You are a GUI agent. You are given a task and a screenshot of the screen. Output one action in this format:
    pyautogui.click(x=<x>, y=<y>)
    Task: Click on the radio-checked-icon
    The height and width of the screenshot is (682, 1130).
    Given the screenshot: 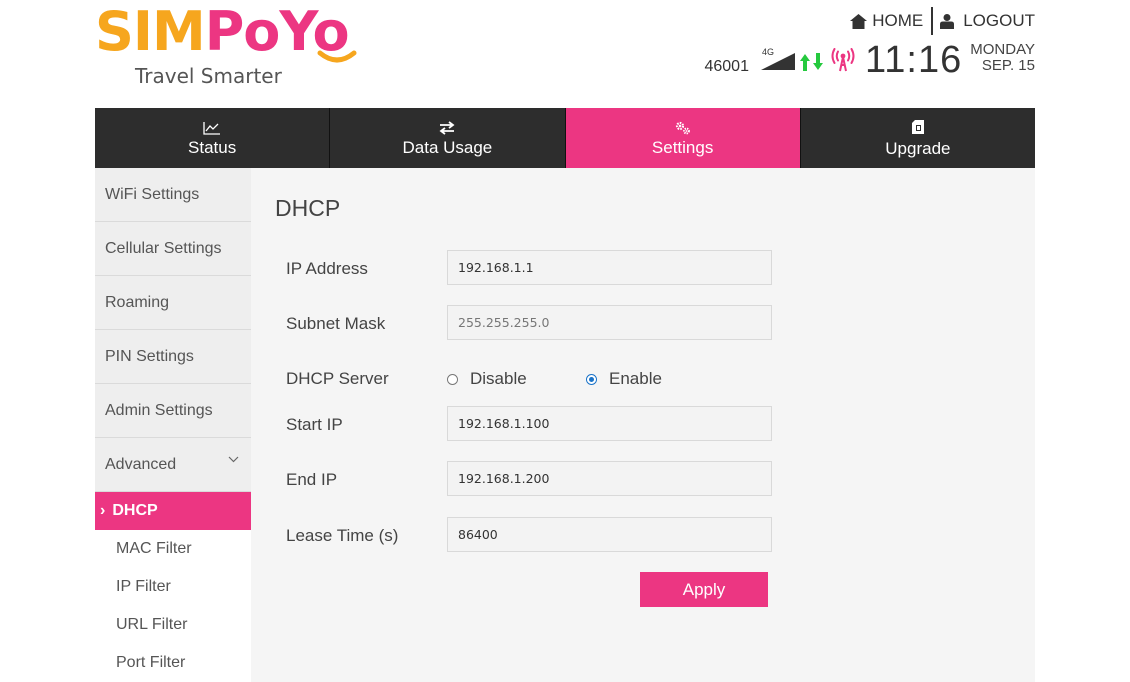 What is the action you would take?
    pyautogui.click(x=591, y=379)
    